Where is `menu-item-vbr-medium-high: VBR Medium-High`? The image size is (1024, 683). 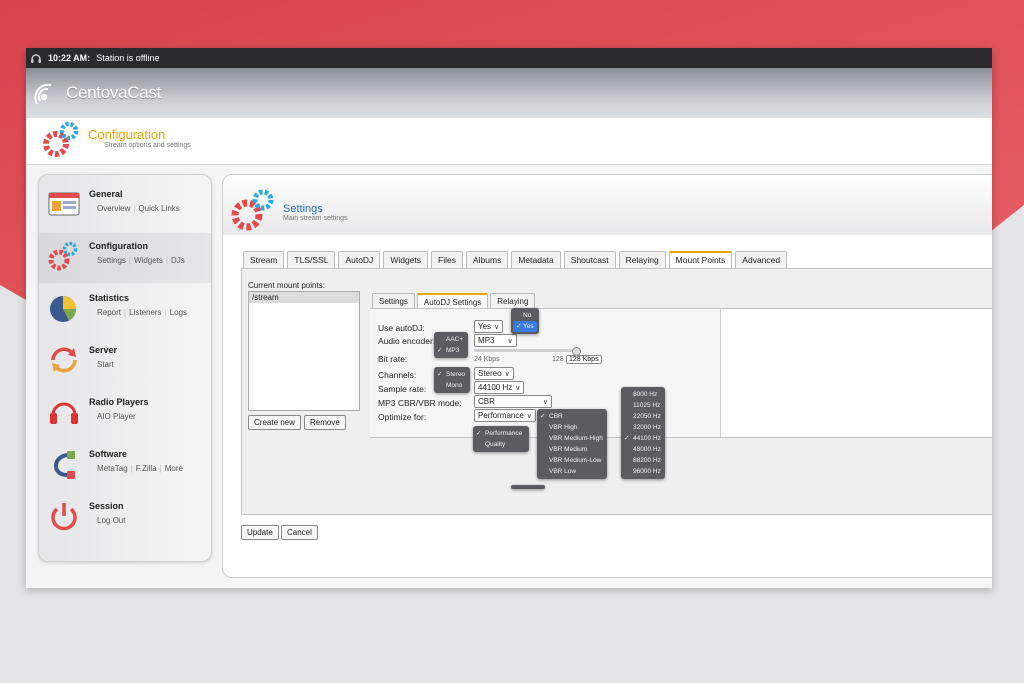 menu-item-vbr-medium-high: VBR Medium-High is located at coordinates (572, 438).